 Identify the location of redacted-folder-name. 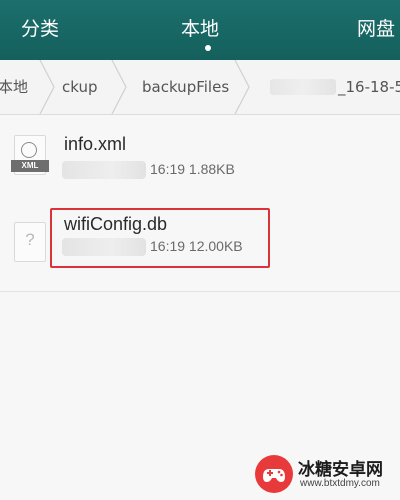
(303, 87).